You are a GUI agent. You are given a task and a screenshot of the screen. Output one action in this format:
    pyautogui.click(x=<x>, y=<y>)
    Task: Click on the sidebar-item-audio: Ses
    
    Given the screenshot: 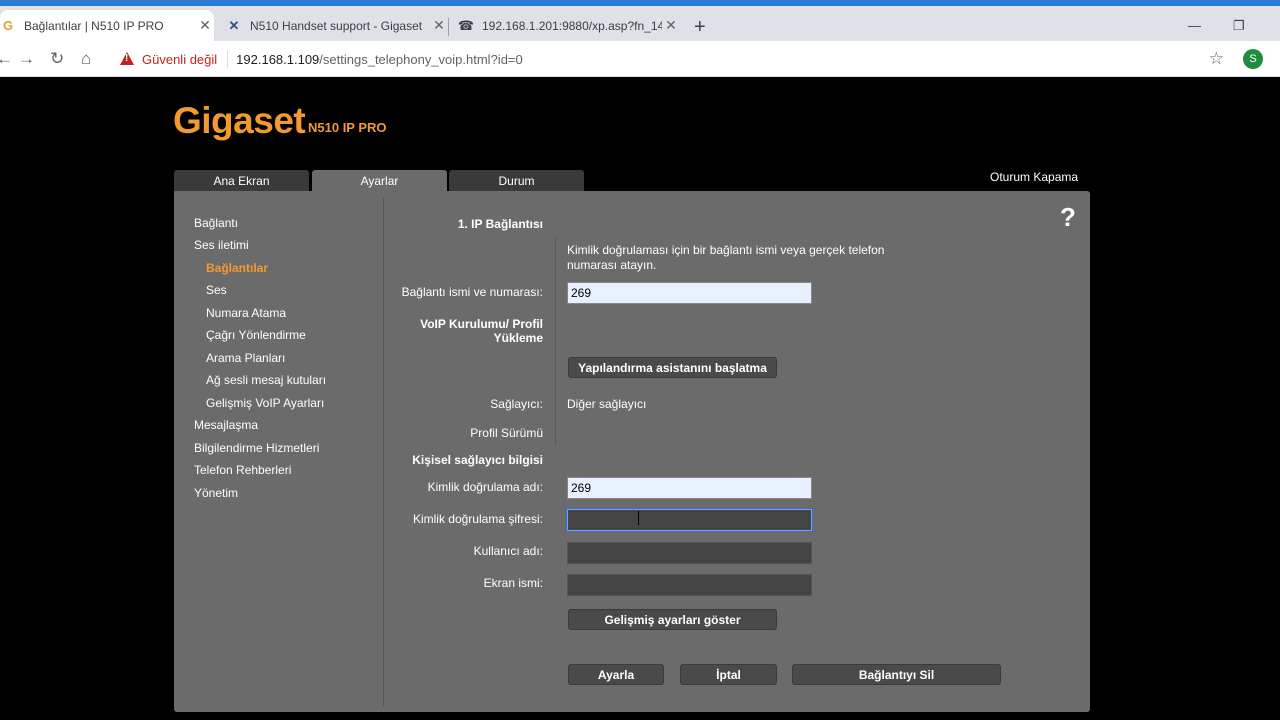 What is the action you would take?
    pyautogui.click(x=216, y=290)
    